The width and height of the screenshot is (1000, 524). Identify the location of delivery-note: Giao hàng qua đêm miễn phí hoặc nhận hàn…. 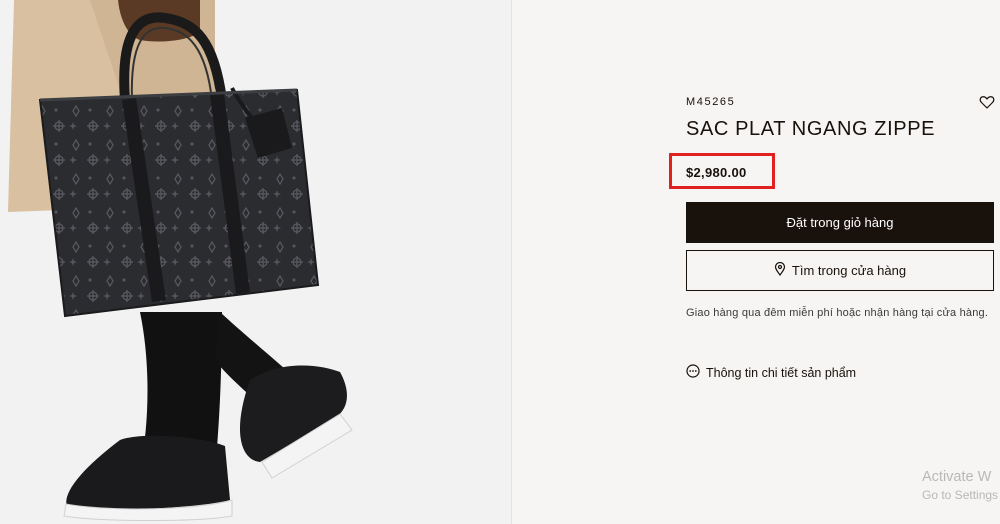
(837, 313).